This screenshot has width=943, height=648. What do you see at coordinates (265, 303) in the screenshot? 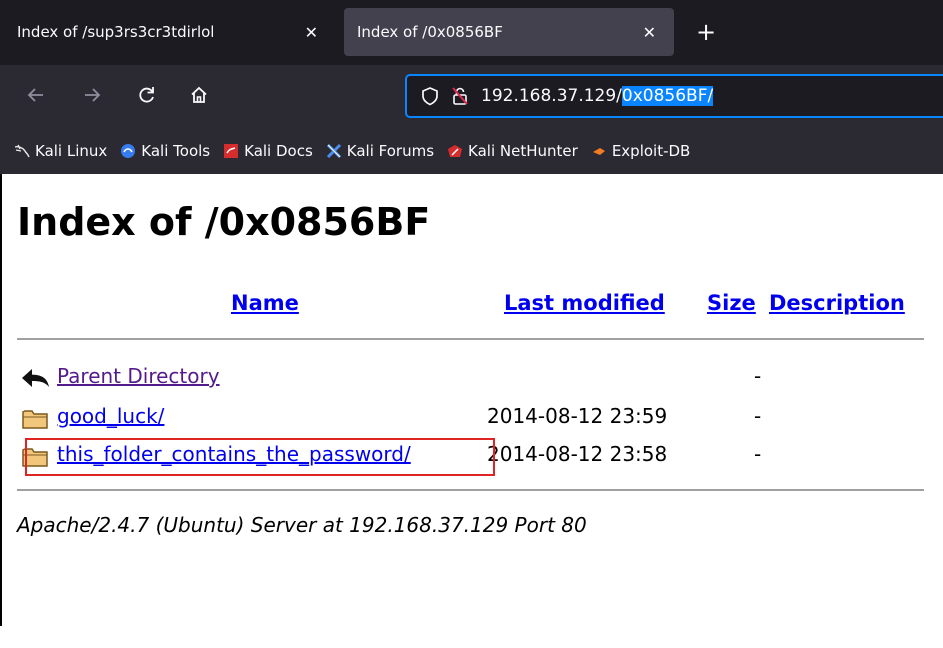
I see `column-name-link: Name` at bounding box center [265, 303].